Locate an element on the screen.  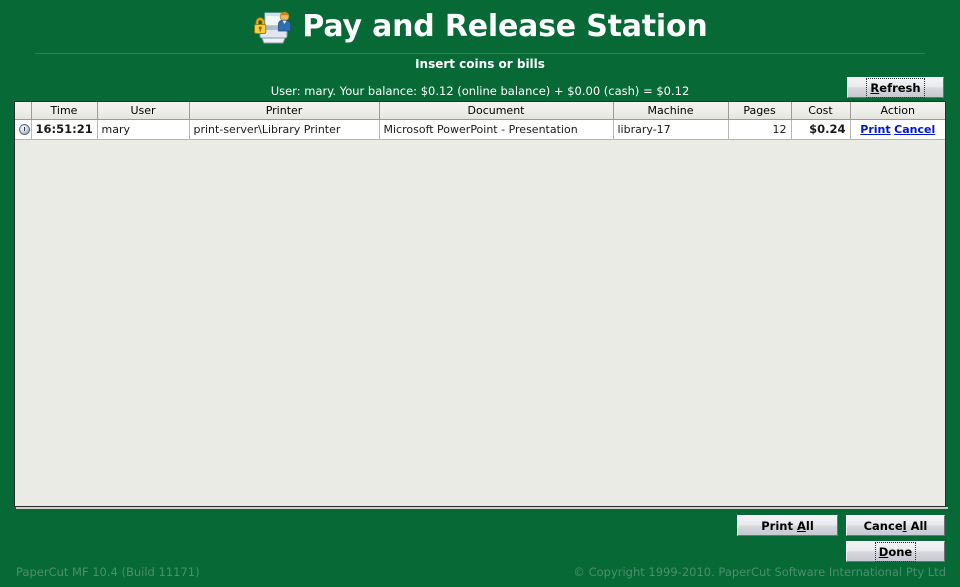
refresh-button: Refresh is located at coordinates (895, 87).